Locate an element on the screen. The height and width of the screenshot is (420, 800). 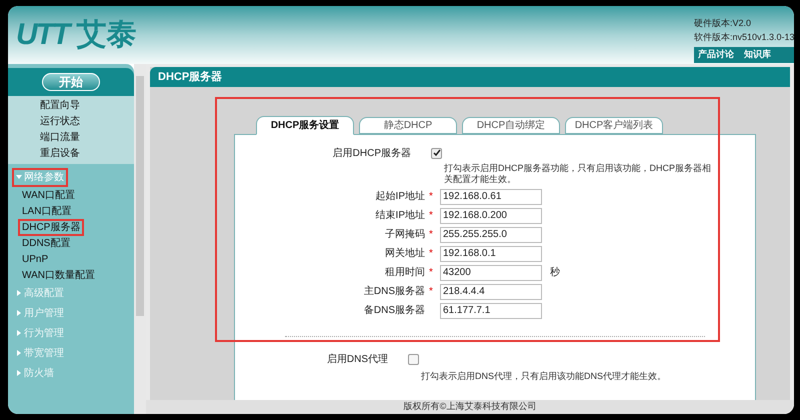
sidebar-link: DDNS配置 is located at coordinates (46, 243).